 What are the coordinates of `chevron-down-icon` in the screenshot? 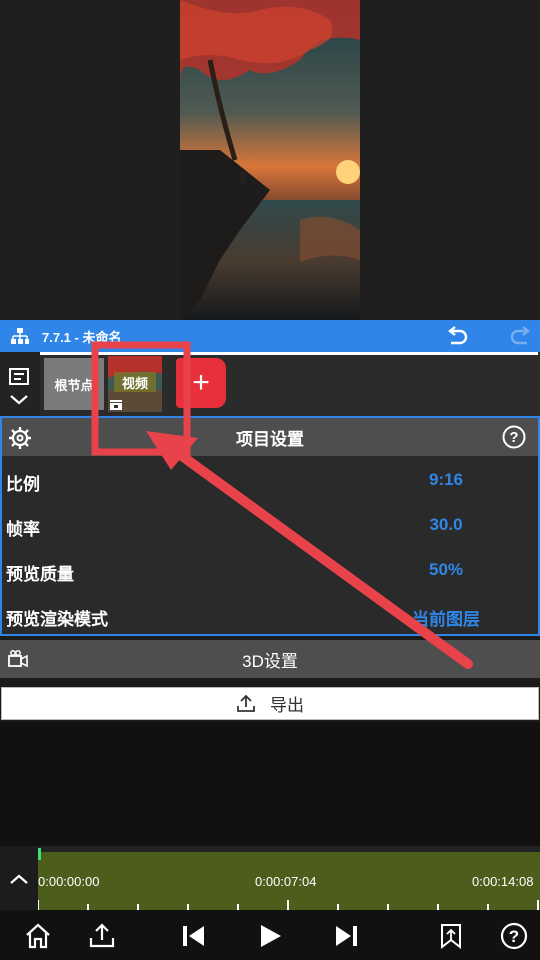 It's located at (19, 400).